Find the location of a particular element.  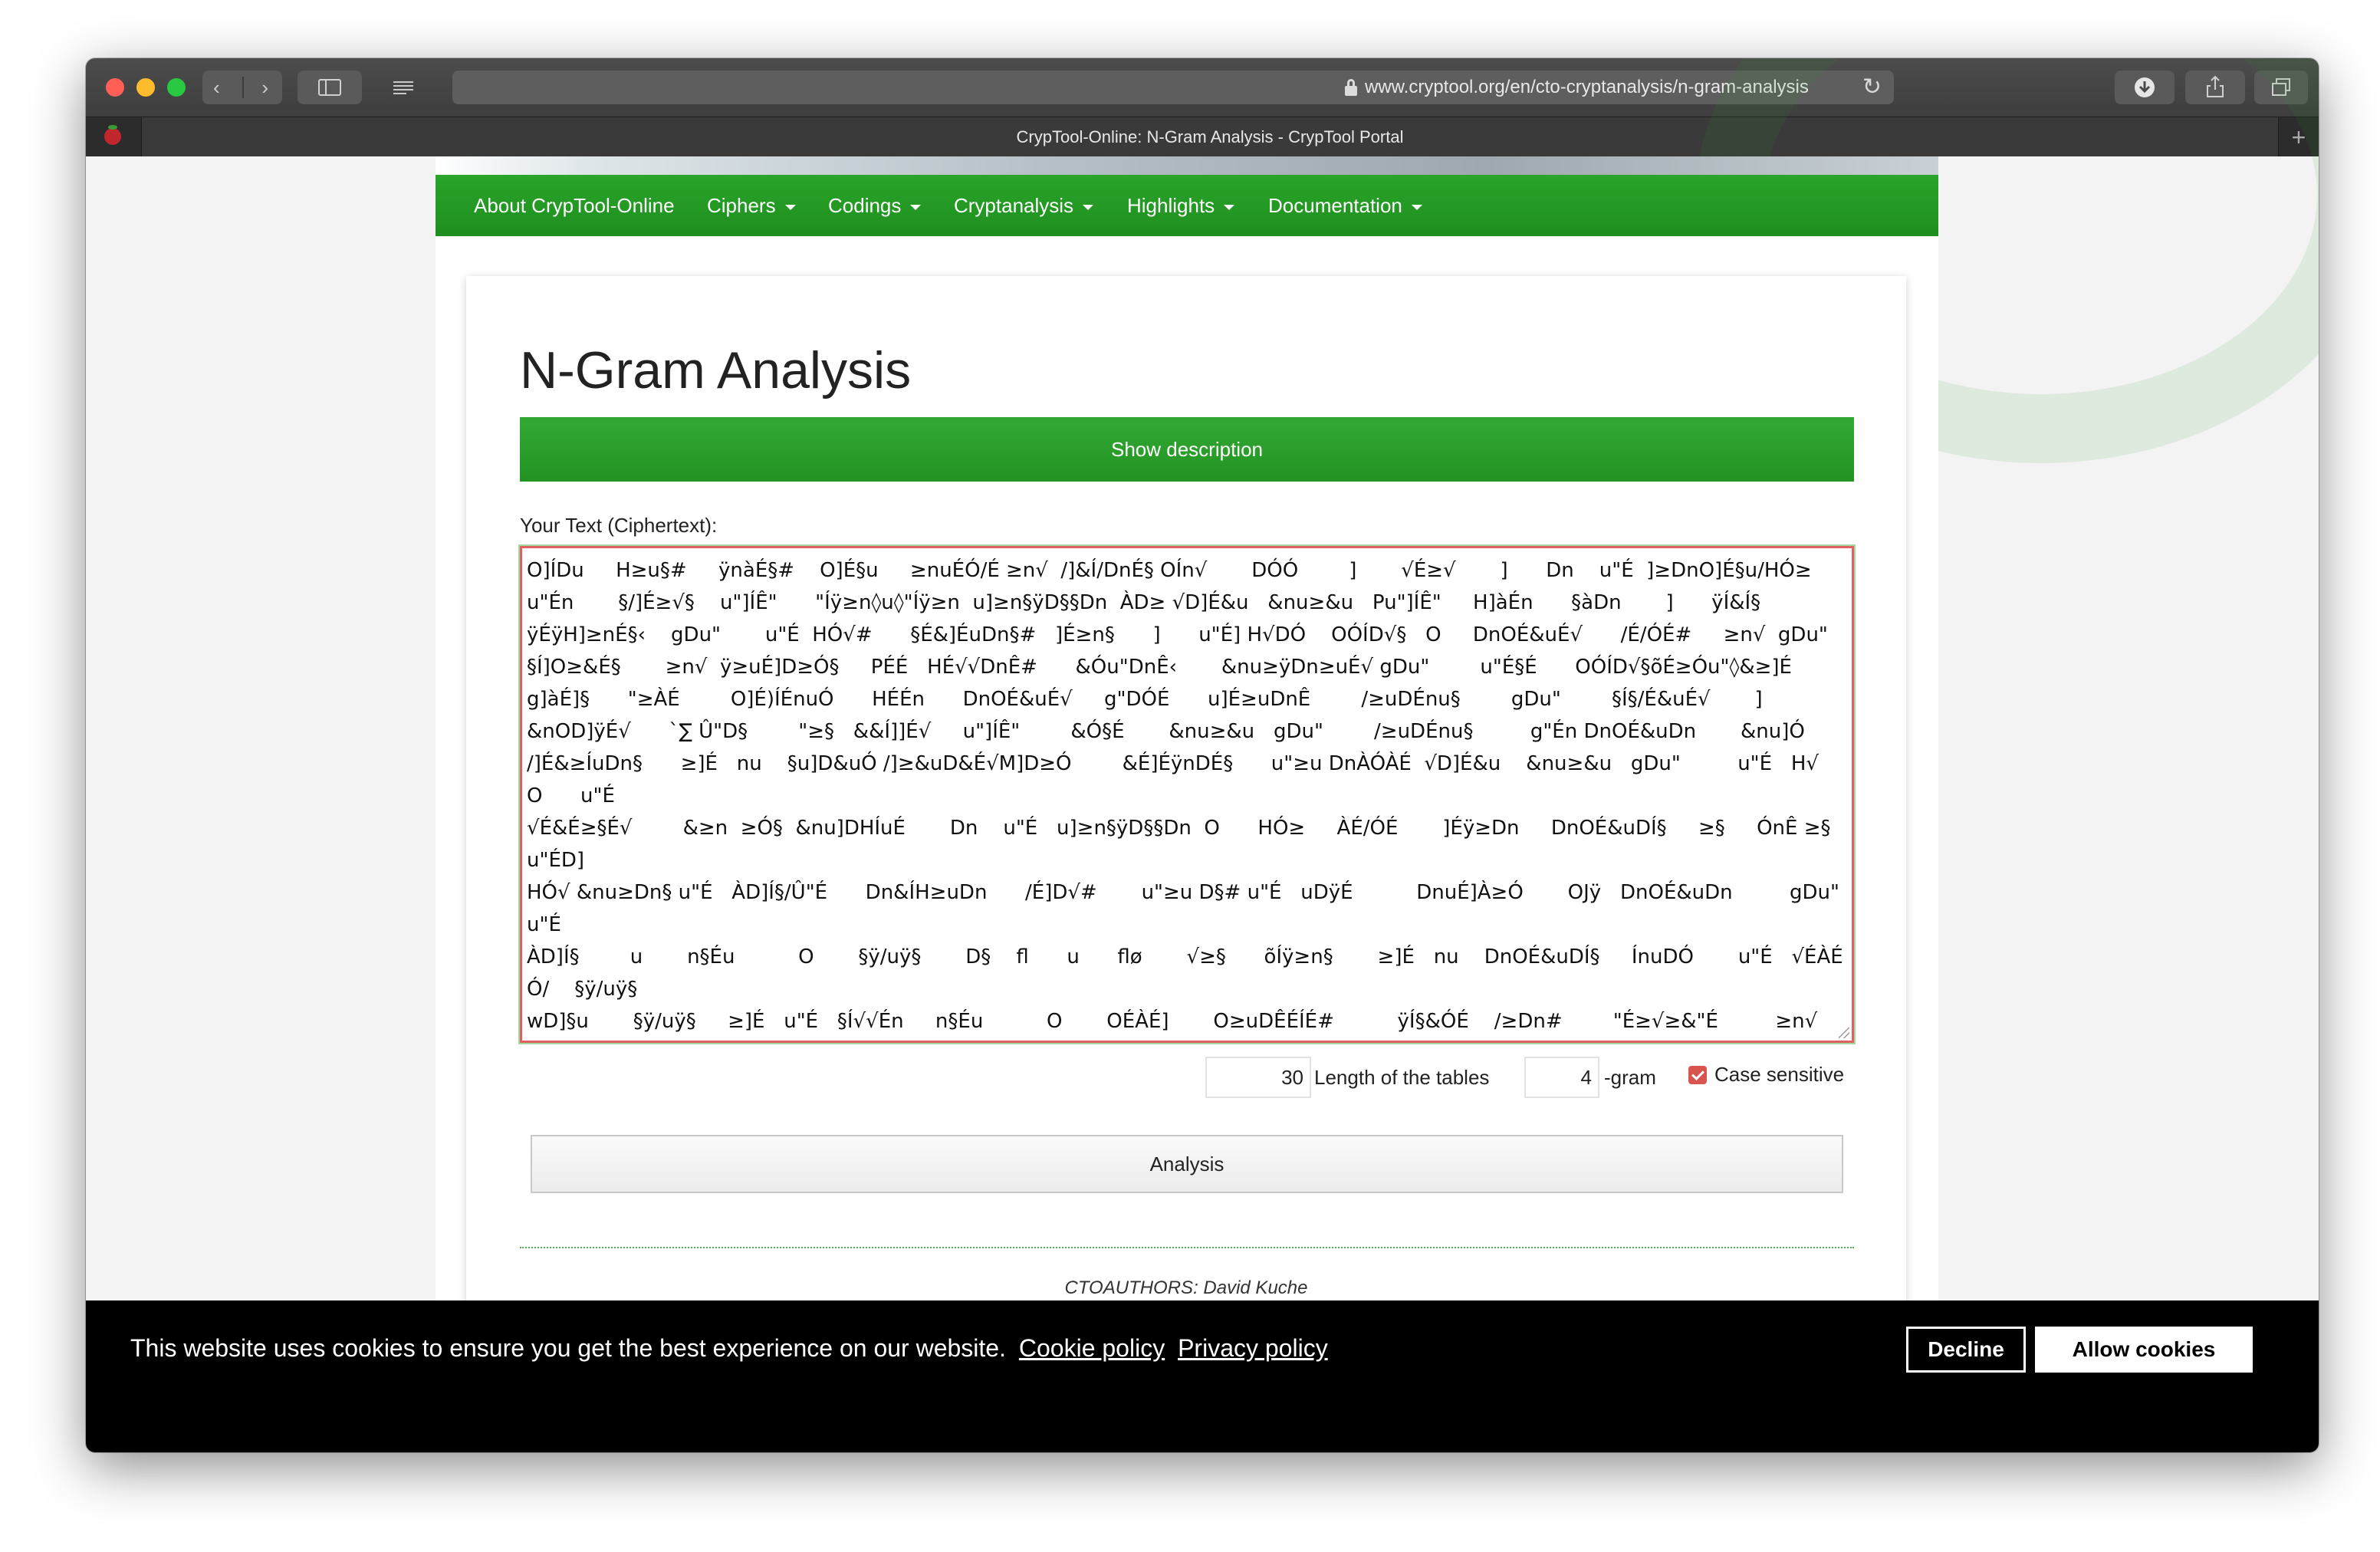

nav-about: About CrypTool-Online is located at coordinates (575, 206).